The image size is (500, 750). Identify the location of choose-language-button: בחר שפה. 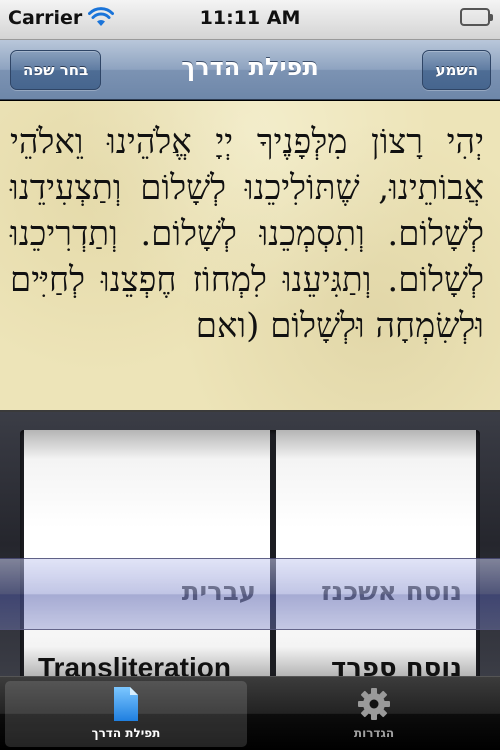
(56, 70).